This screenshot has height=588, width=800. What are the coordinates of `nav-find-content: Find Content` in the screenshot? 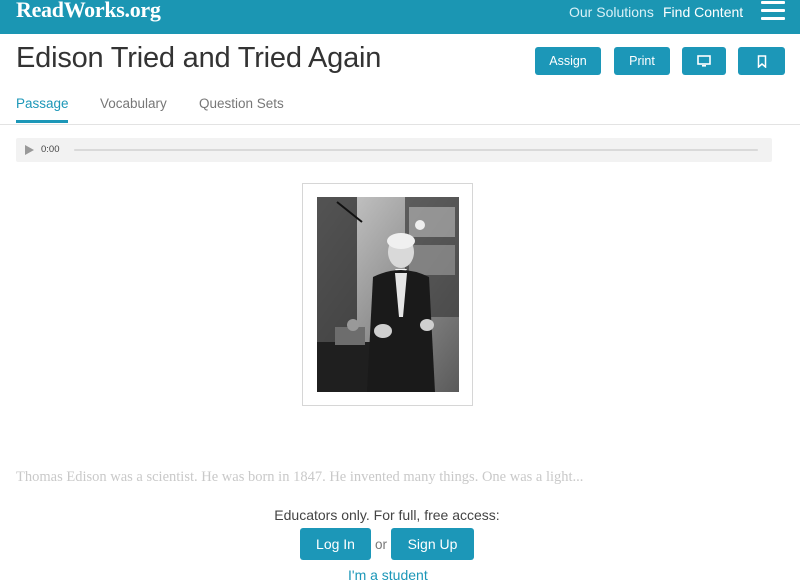 It's located at (703, 12).